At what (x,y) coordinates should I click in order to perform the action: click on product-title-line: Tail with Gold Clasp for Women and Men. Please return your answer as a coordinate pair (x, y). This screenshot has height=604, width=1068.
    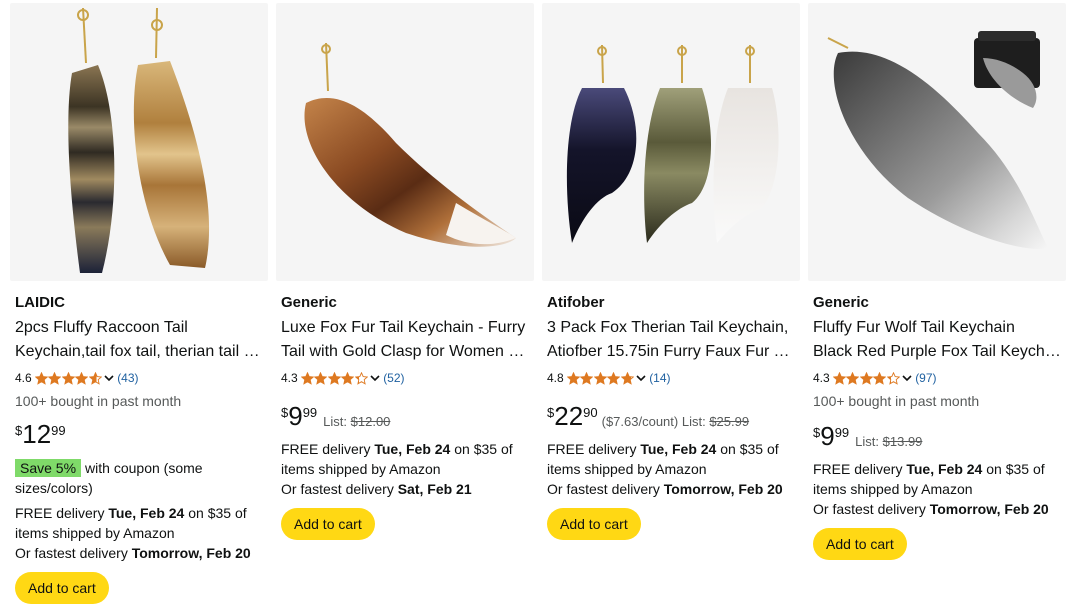
    Looking at the image, I should click on (405, 352).